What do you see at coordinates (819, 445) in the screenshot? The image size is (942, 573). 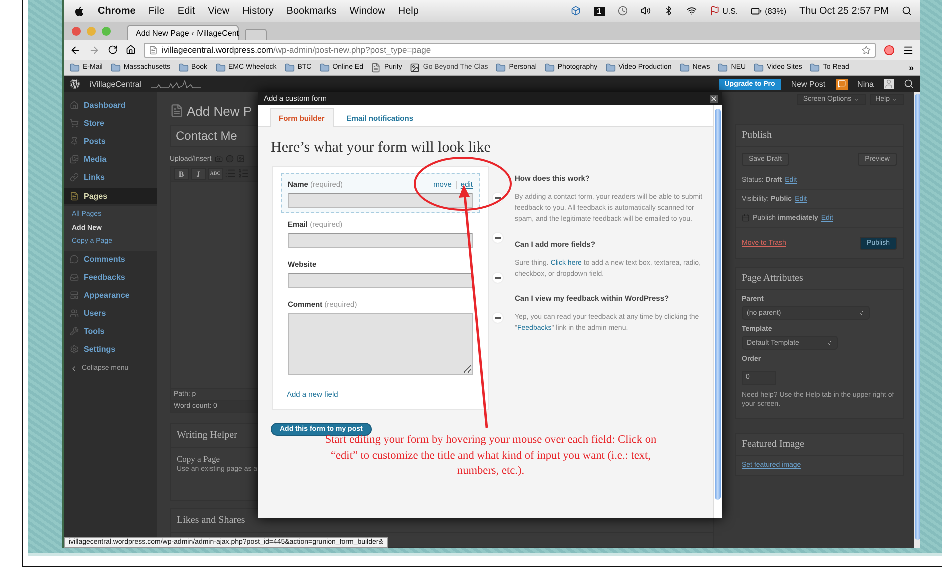 I see `box-title: Featured Image` at bounding box center [819, 445].